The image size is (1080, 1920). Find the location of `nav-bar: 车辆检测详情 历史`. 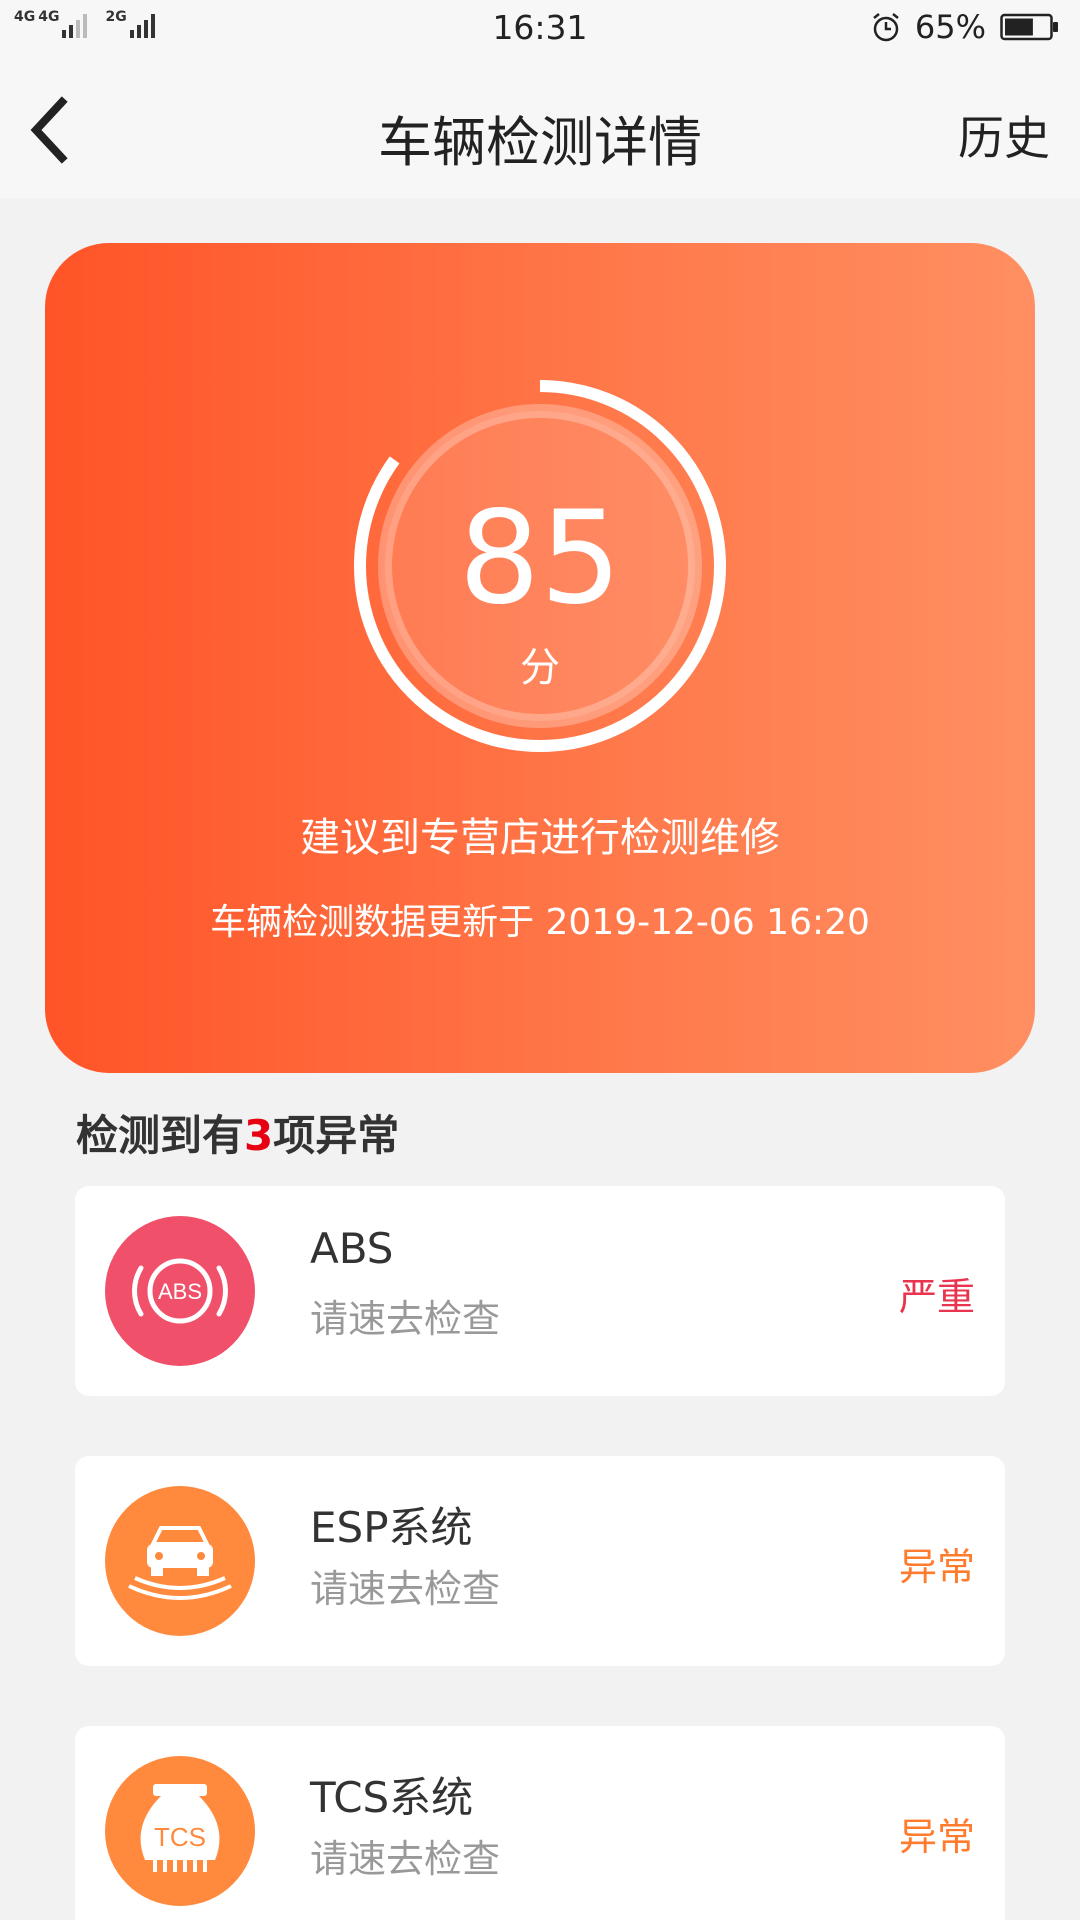

nav-bar: 车辆检测详情 历史 is located at coordinates (540, 128).